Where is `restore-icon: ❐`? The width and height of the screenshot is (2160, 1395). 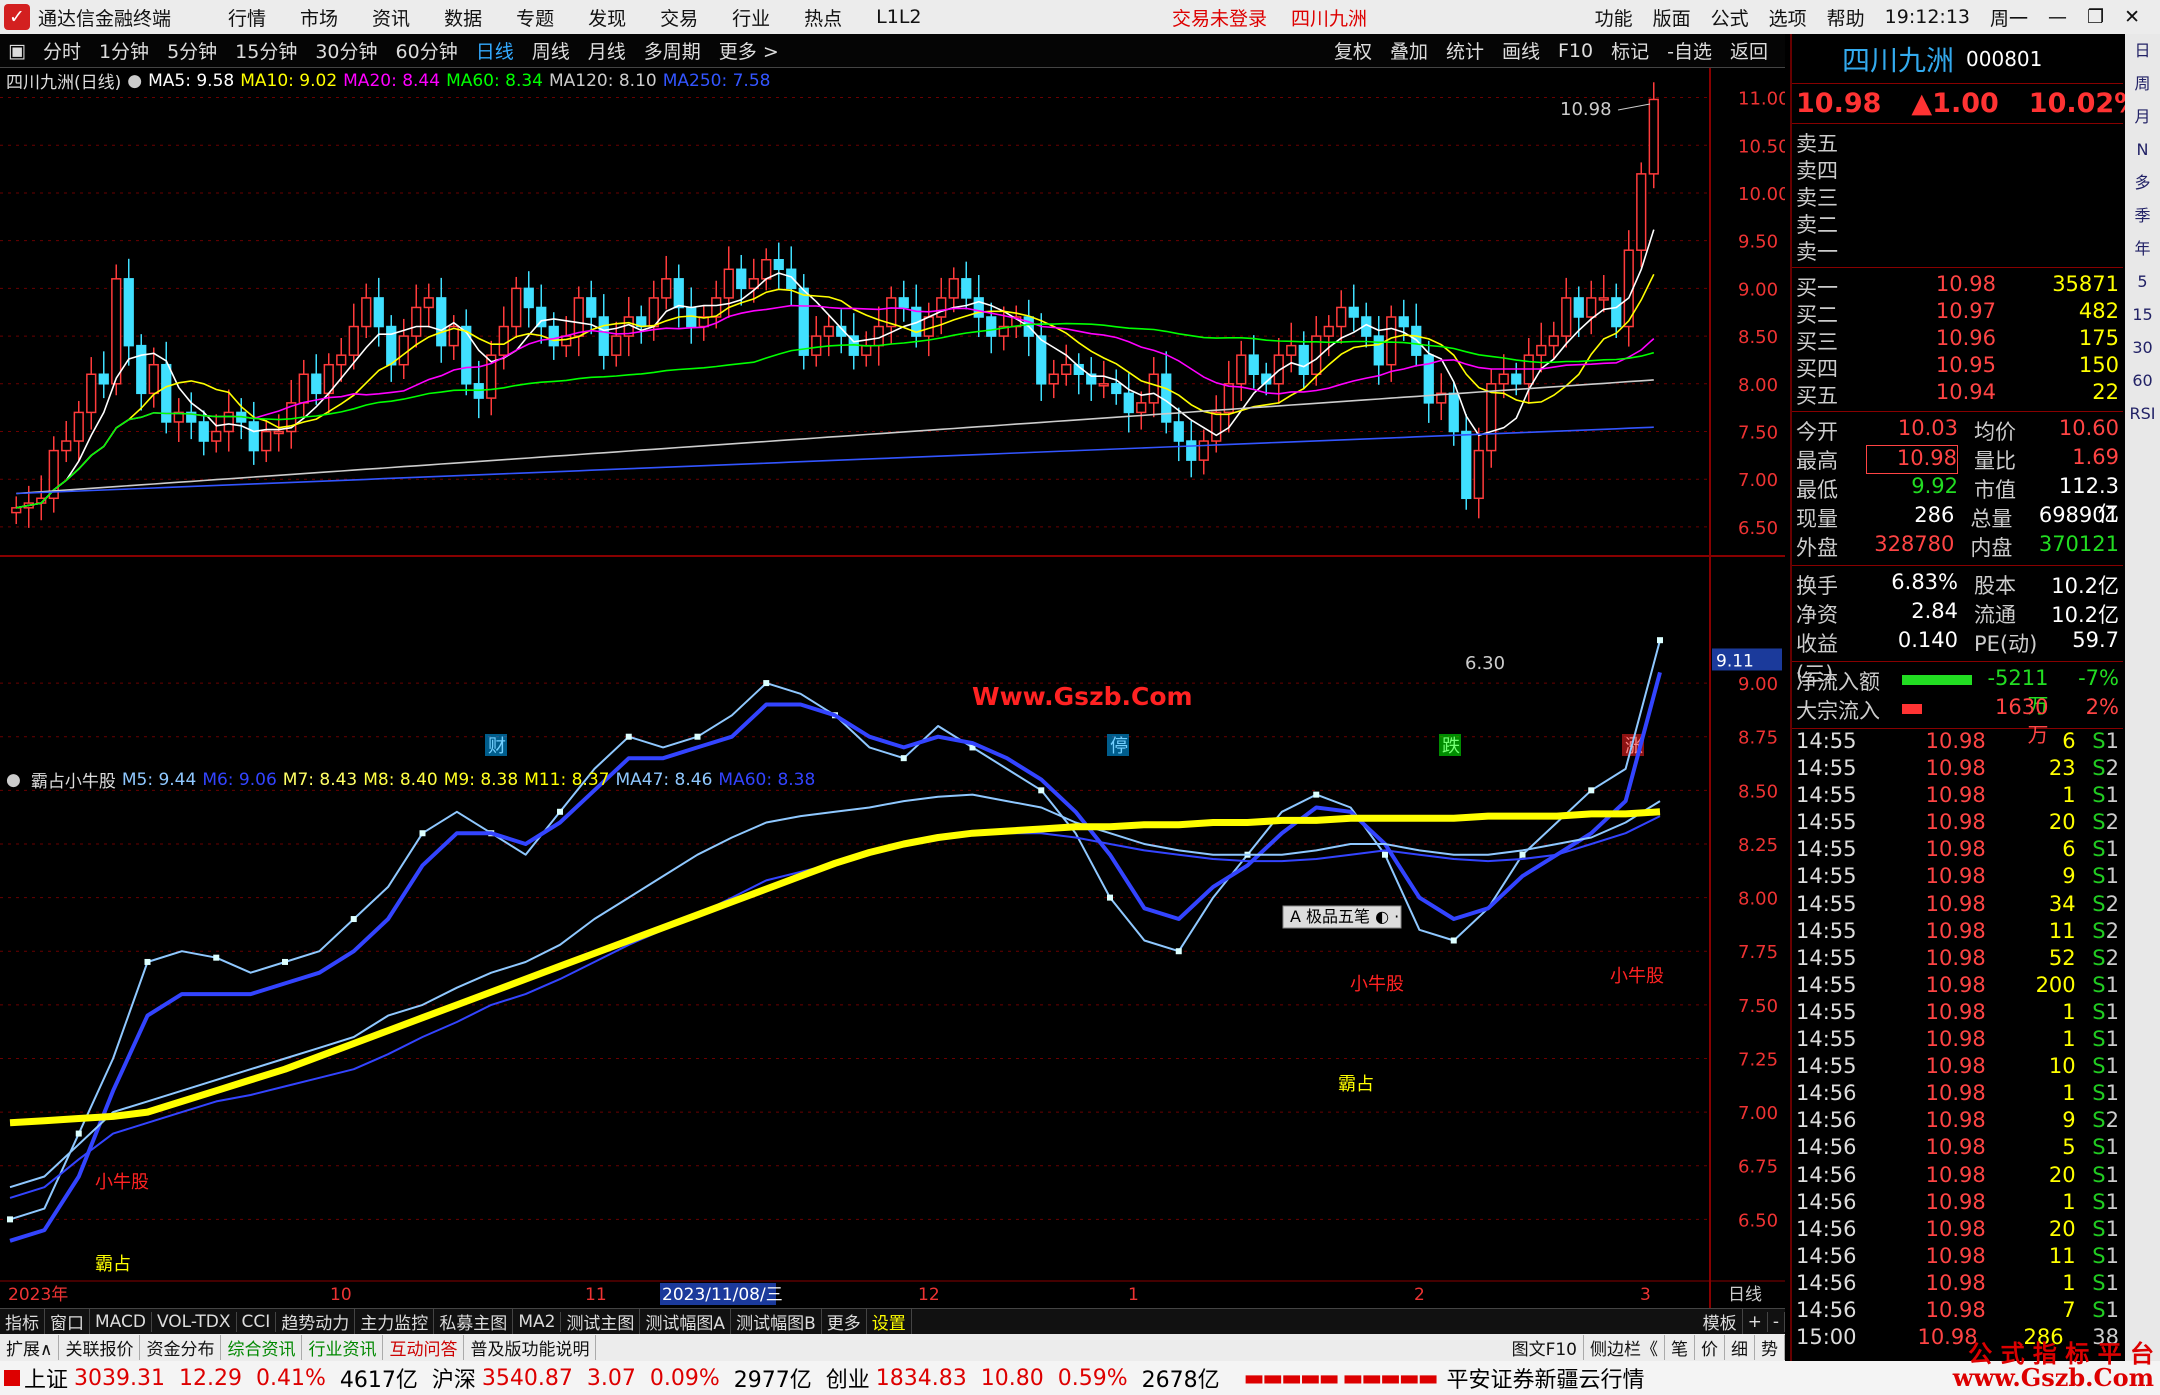
restore-icon: ❐ is located at coordinates (2095, 17).